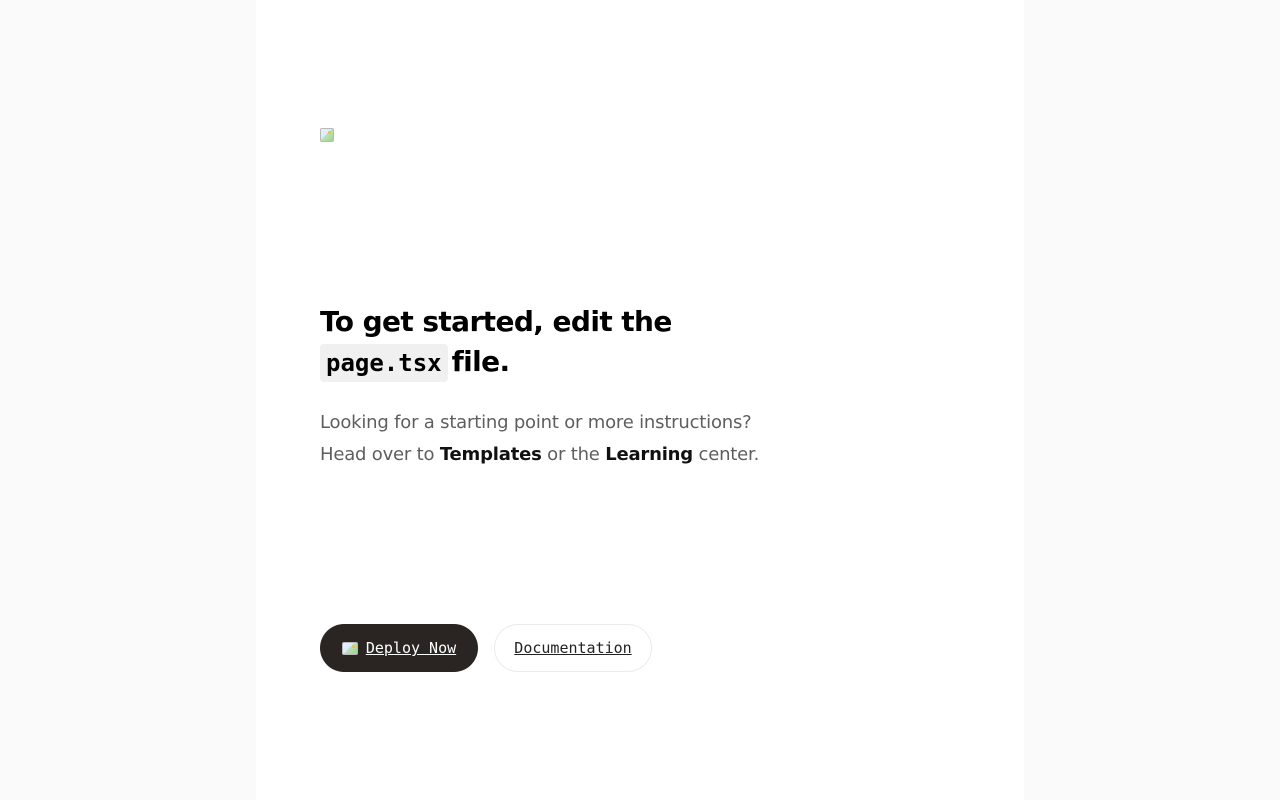 The height and width of the screenshot is (800, 1280). I want to click on deploy-now-button: Deploy Now, so click(399, 648).